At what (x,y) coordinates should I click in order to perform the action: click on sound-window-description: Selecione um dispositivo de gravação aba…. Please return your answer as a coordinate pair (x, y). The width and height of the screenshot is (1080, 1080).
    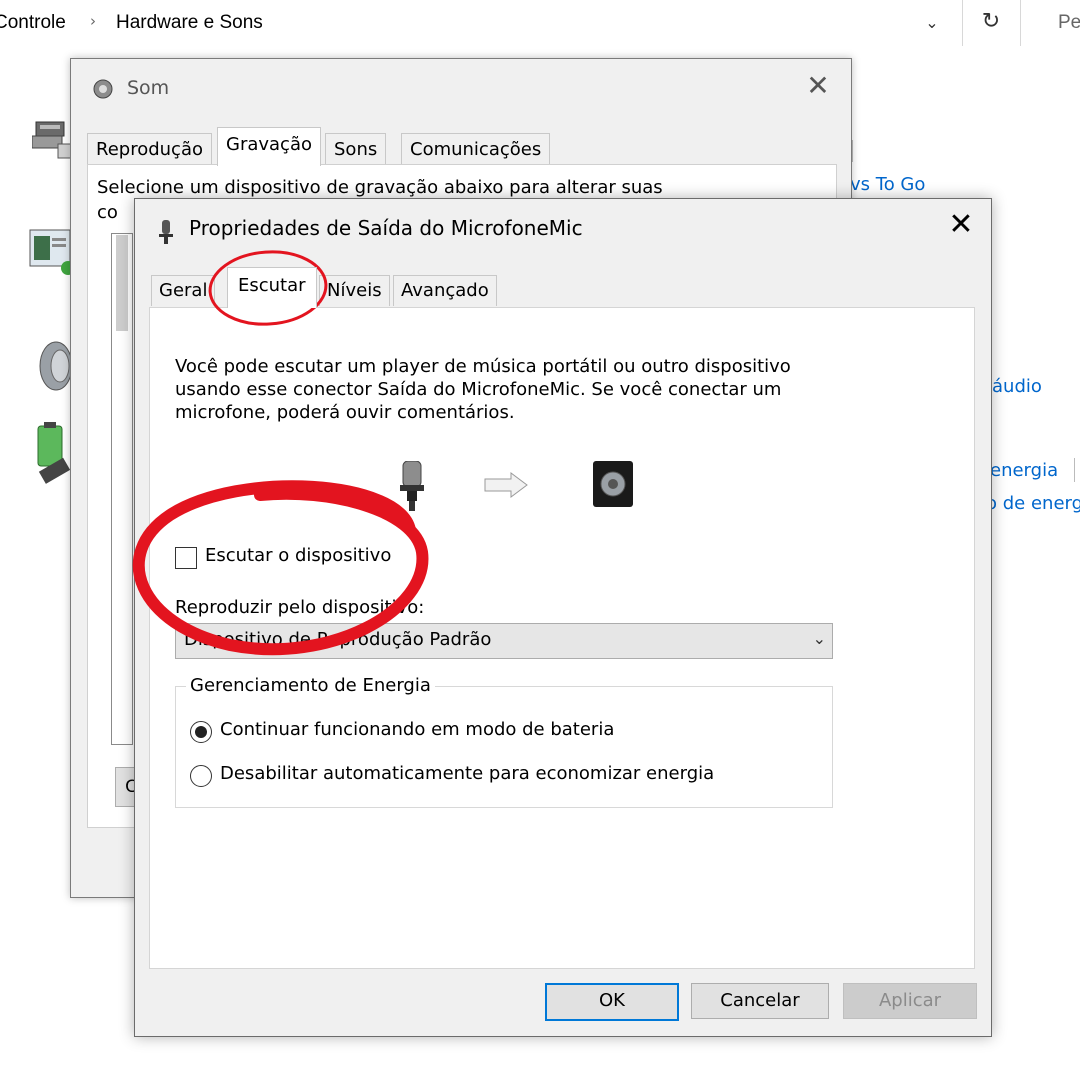
    Looking at the image, I should click on (380, 187).